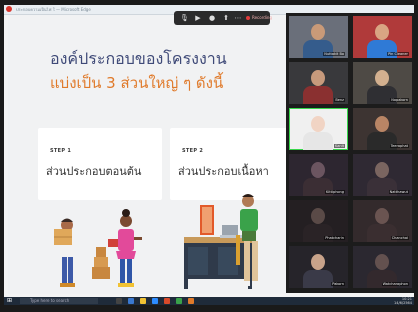 The image size is (418, 312). Describe the element at coordinates (138, 58) in the screenshot. I see `slide-heading: องค์ประกอบของโครงงาน` at that location.